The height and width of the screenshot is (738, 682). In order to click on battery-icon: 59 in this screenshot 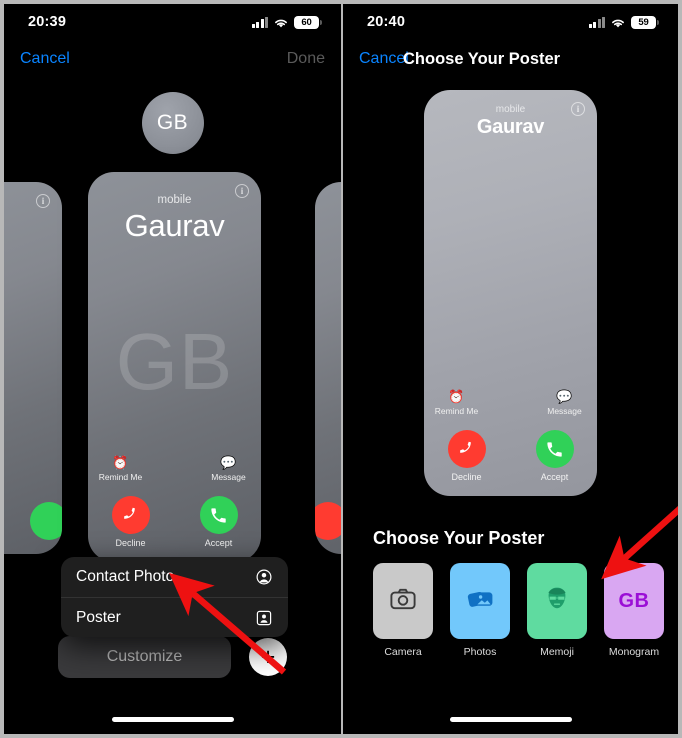, I will do `click(645, 22)`.